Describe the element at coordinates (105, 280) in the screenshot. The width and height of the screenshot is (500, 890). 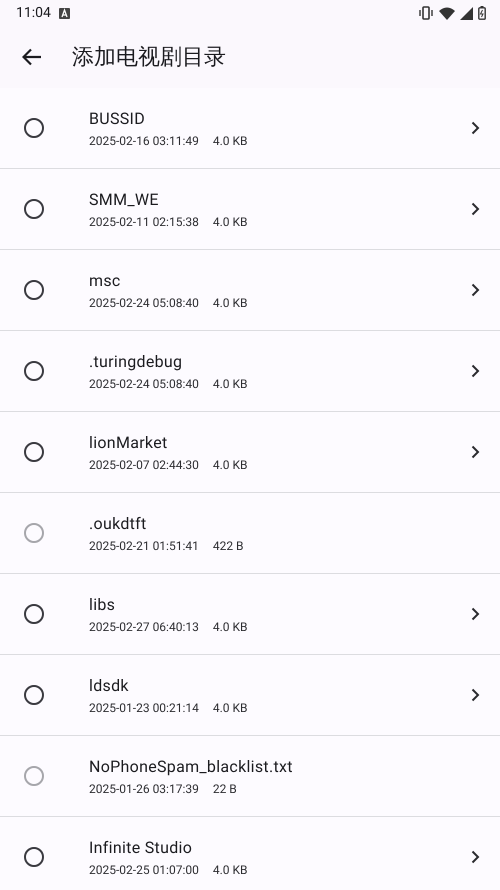
I see `item-name: msc` at that location.